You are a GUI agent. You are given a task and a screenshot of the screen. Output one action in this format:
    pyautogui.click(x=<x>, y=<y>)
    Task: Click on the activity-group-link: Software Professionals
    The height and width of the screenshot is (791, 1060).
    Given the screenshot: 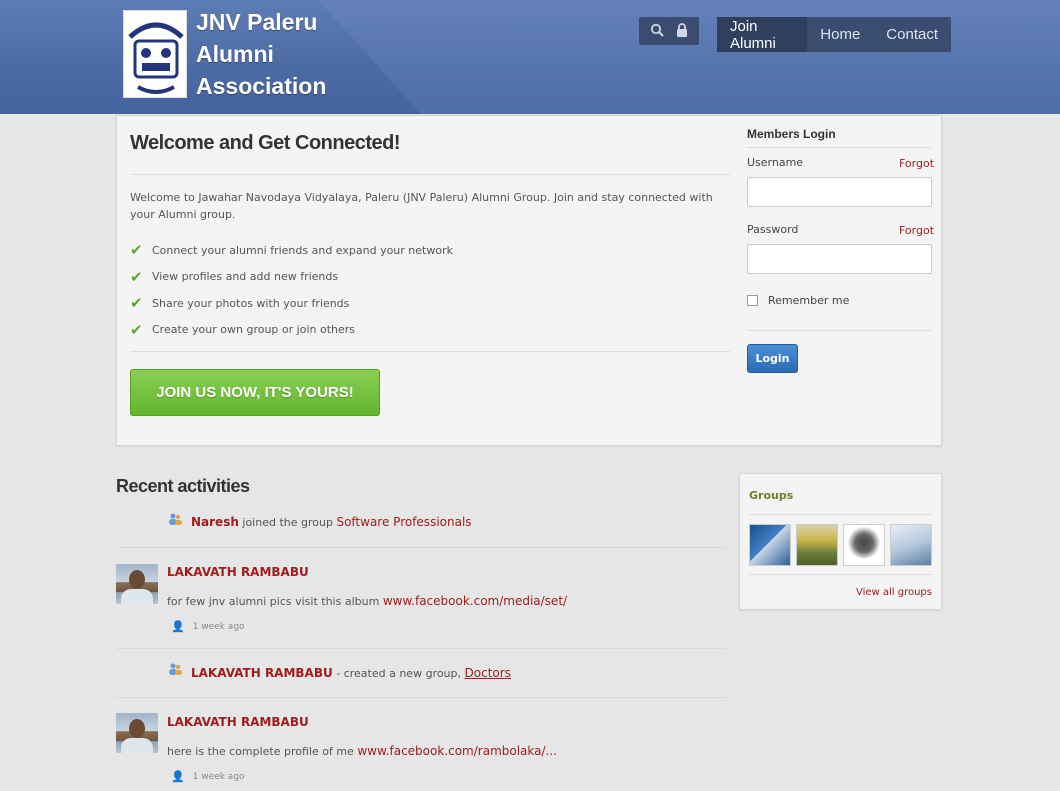 What is the action you would take?
    pyautogui.click(x=403, y=522)
    